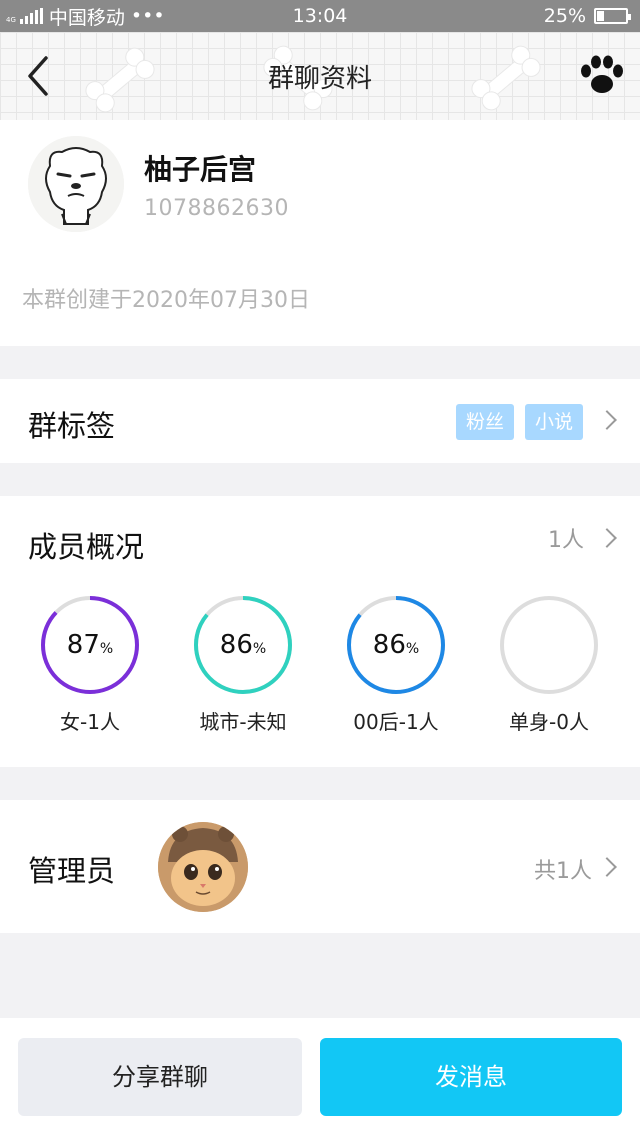 This screenshot has height=1138, width=640. What do you see at coordinates (216, 208) in the screenshot?
I see `group-id: 1078862630` at bounding box center [216, 208].